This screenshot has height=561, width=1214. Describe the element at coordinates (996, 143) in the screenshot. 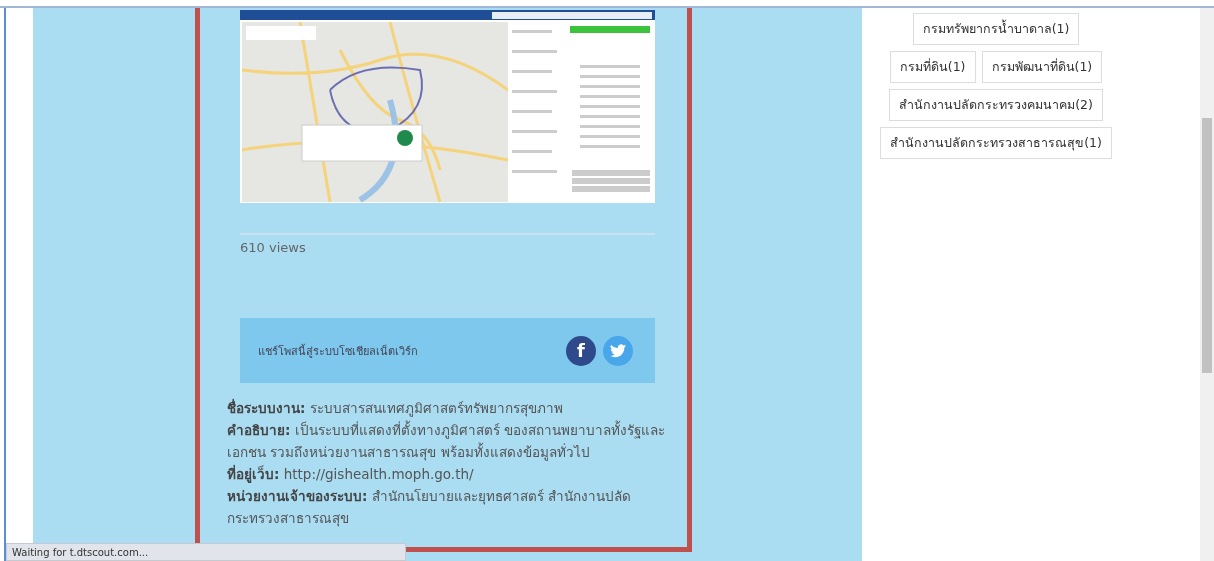

I see `tag-link: สำนักงานปลัดกระทรวงสาธารณสุข(1)` at that location.